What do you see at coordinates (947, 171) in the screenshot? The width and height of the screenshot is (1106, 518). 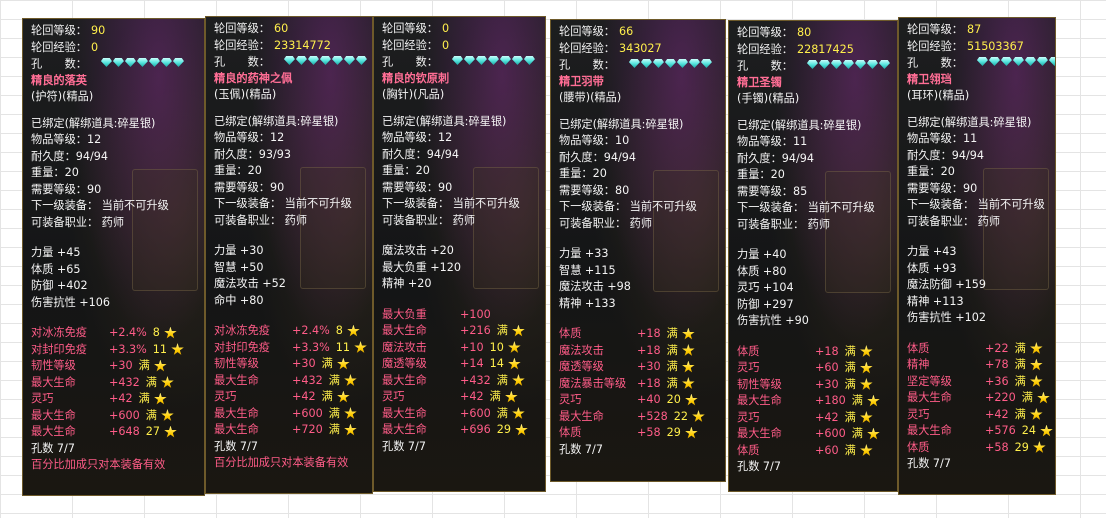 I see `weight-value: 20` at bounding box center [947, 171].